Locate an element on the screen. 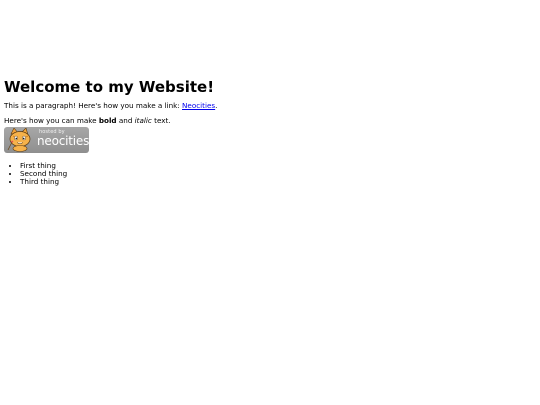  list-item: Third thing is located at coordinates (272, 182).